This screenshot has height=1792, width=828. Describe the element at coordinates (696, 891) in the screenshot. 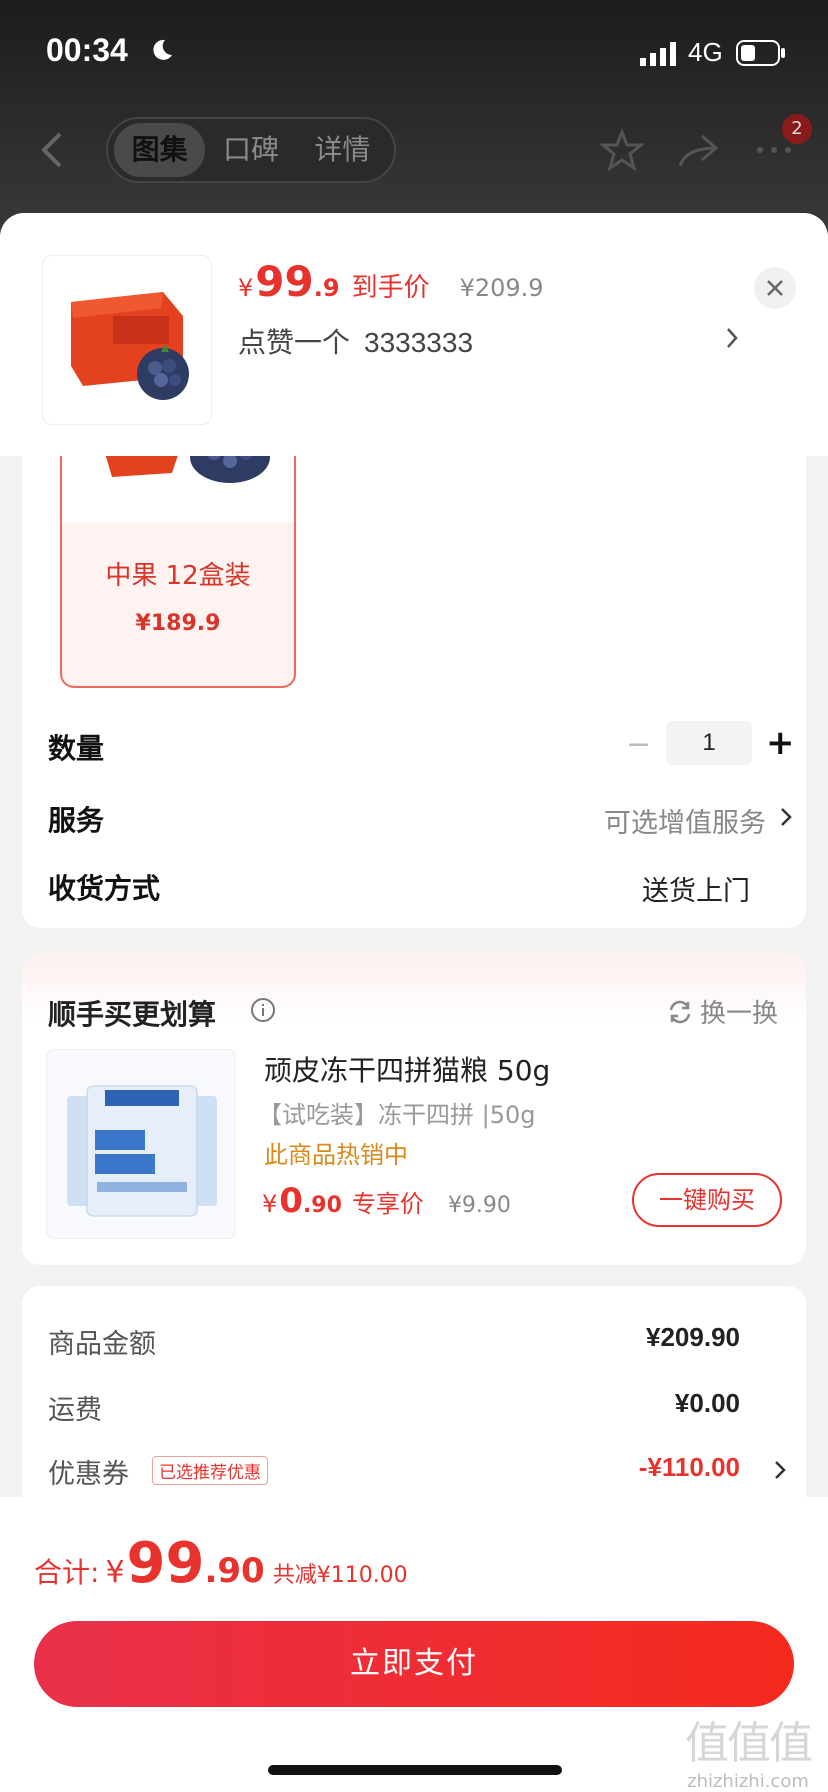

I see `delivery-value: 送货上门` at that location.